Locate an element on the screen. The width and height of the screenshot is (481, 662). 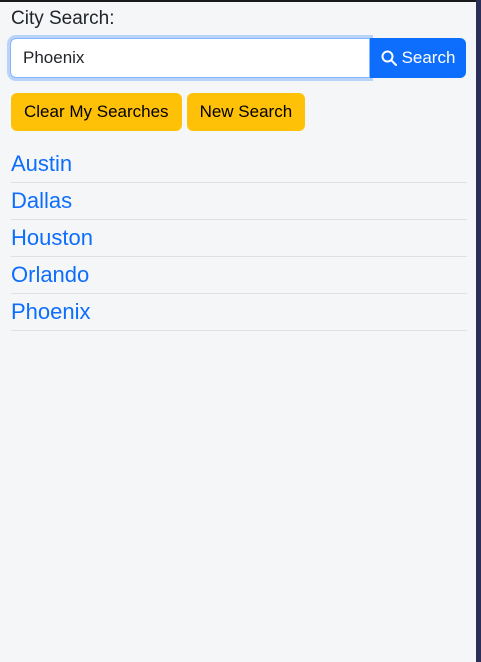
action-buttons: Clear My Searches New Search is located at coordinates (158, 112).